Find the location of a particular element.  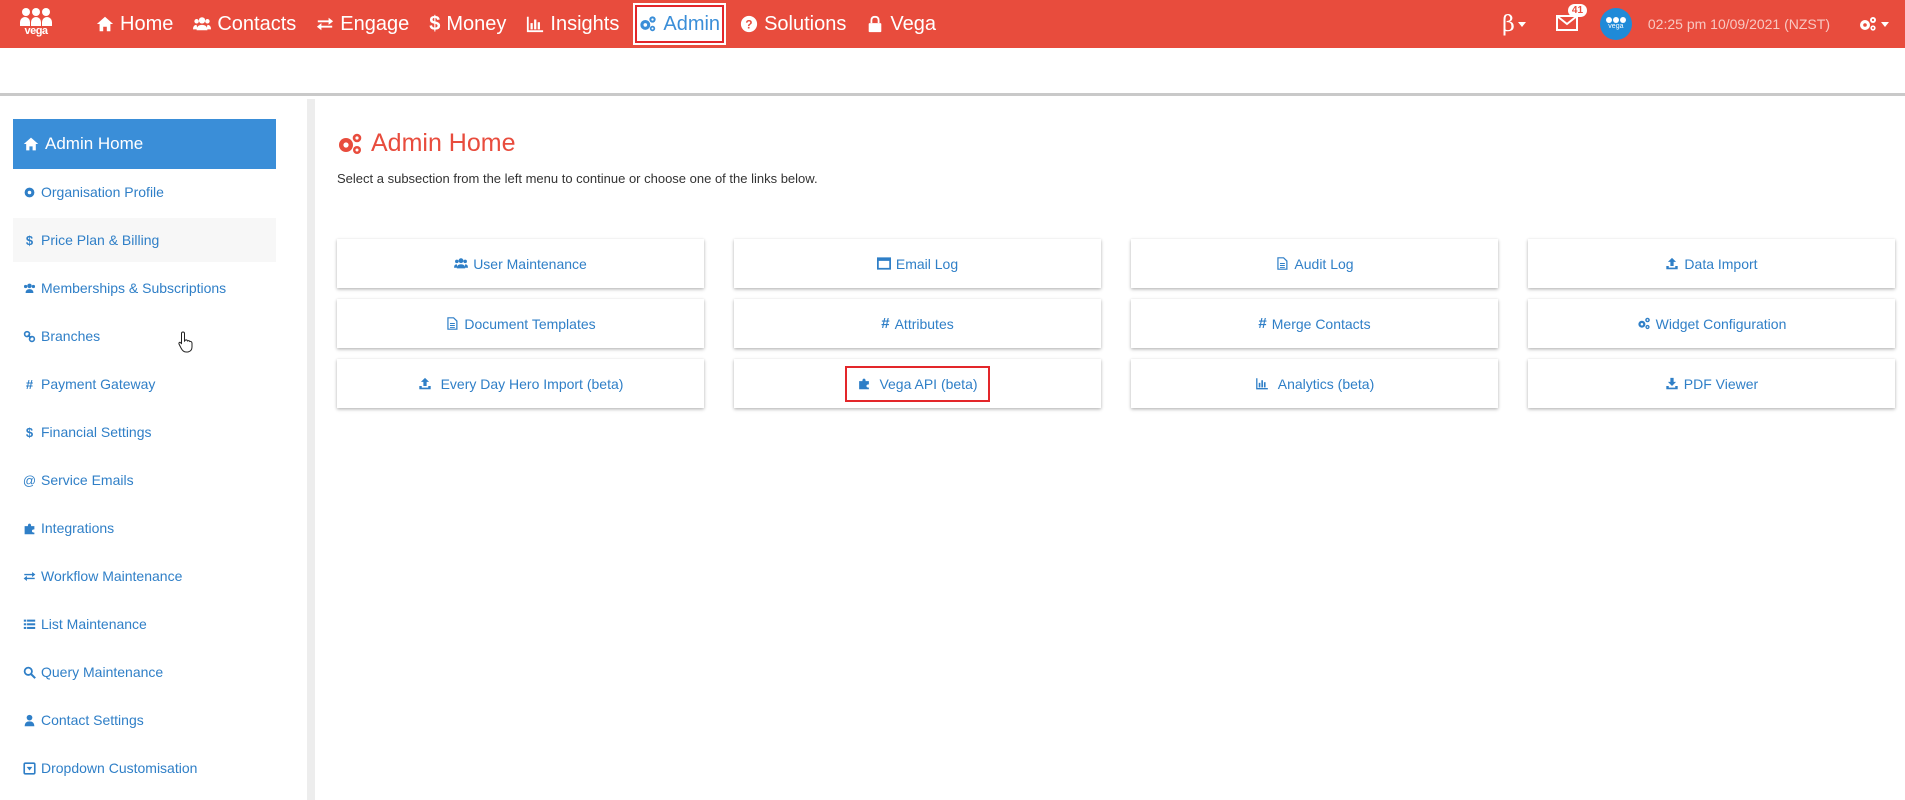

highlight-box: Vega API (beta) is located at coordinates (917, 383).